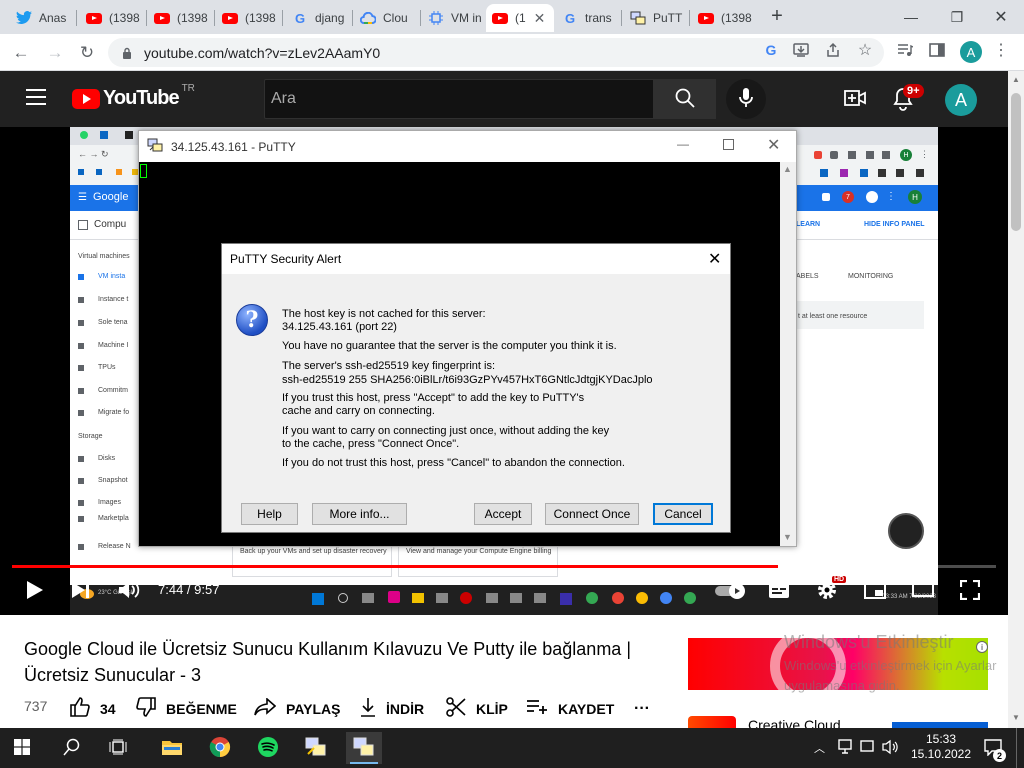  Describe the element at coordinates (729, 591) in the screenshot. I see `autoplay-toggle` at that location.